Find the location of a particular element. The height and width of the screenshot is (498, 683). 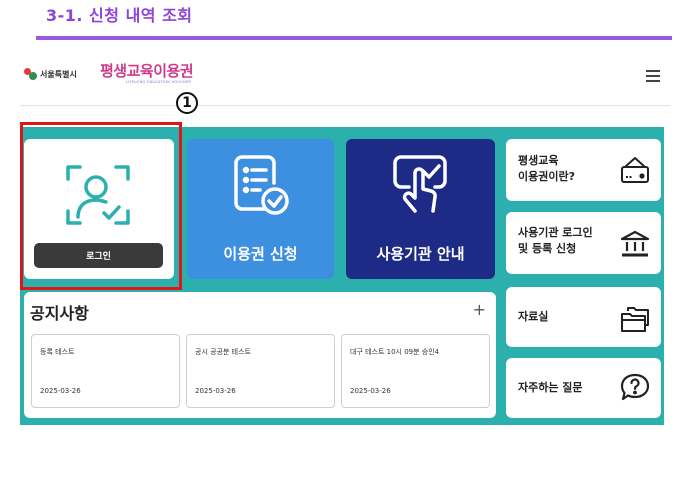

about-voucher-label: 평생교육 이용권이란? is located at coordinates (546, 168).